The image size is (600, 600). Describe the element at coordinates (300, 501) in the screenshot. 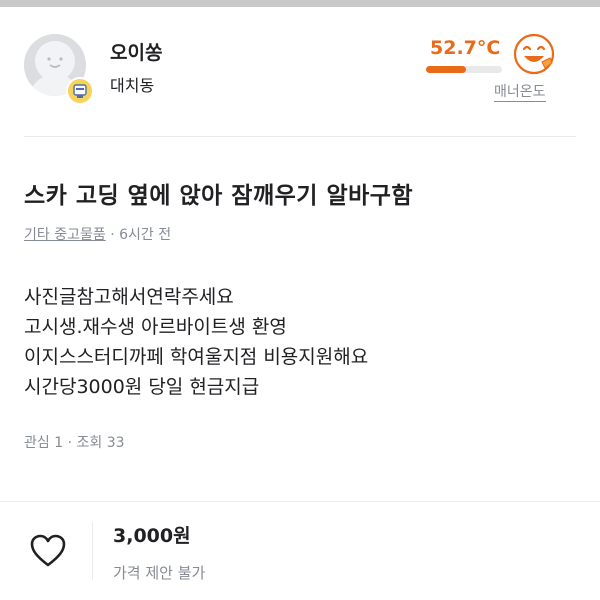

I see `bottom-bar-divider` at that location.